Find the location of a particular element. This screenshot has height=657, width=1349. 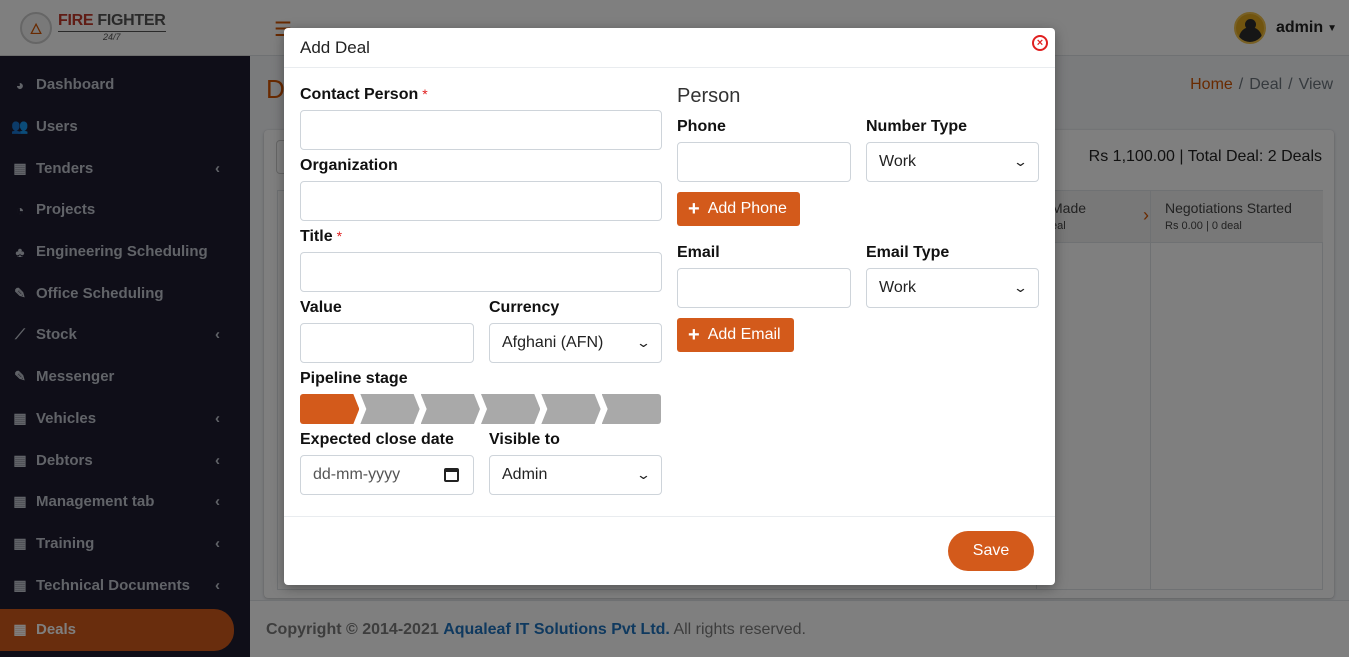

title-label: Title * is located at coordinates (321, 236).